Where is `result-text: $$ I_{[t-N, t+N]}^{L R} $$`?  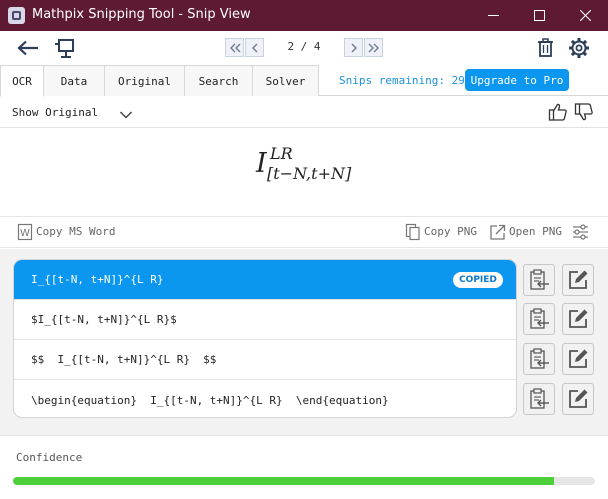
result-text: $$ I_{[t-N, t+N]}^{L R} $$ is located at coordinates (124, 359).